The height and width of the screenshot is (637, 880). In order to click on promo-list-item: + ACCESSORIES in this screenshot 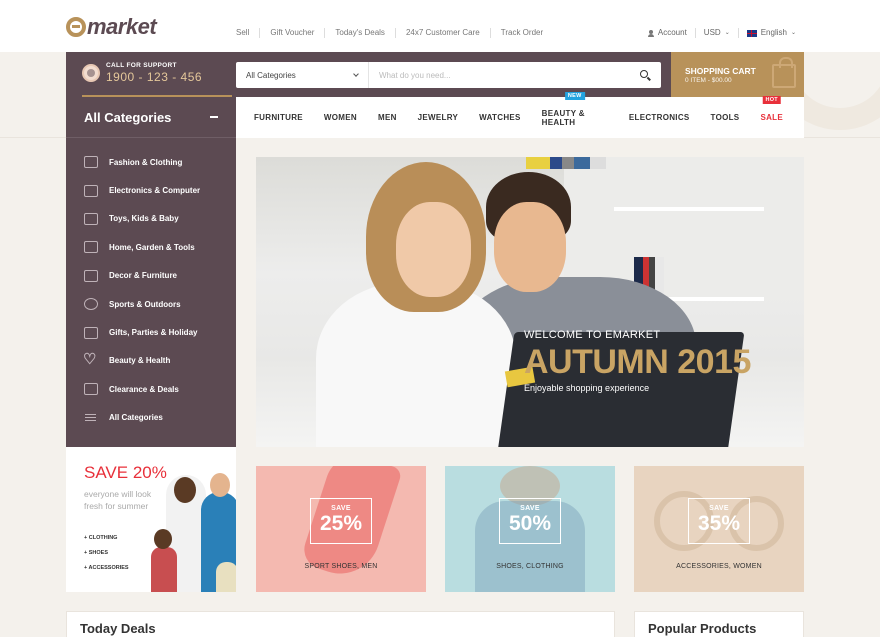, I will do `click(106, 568)`.